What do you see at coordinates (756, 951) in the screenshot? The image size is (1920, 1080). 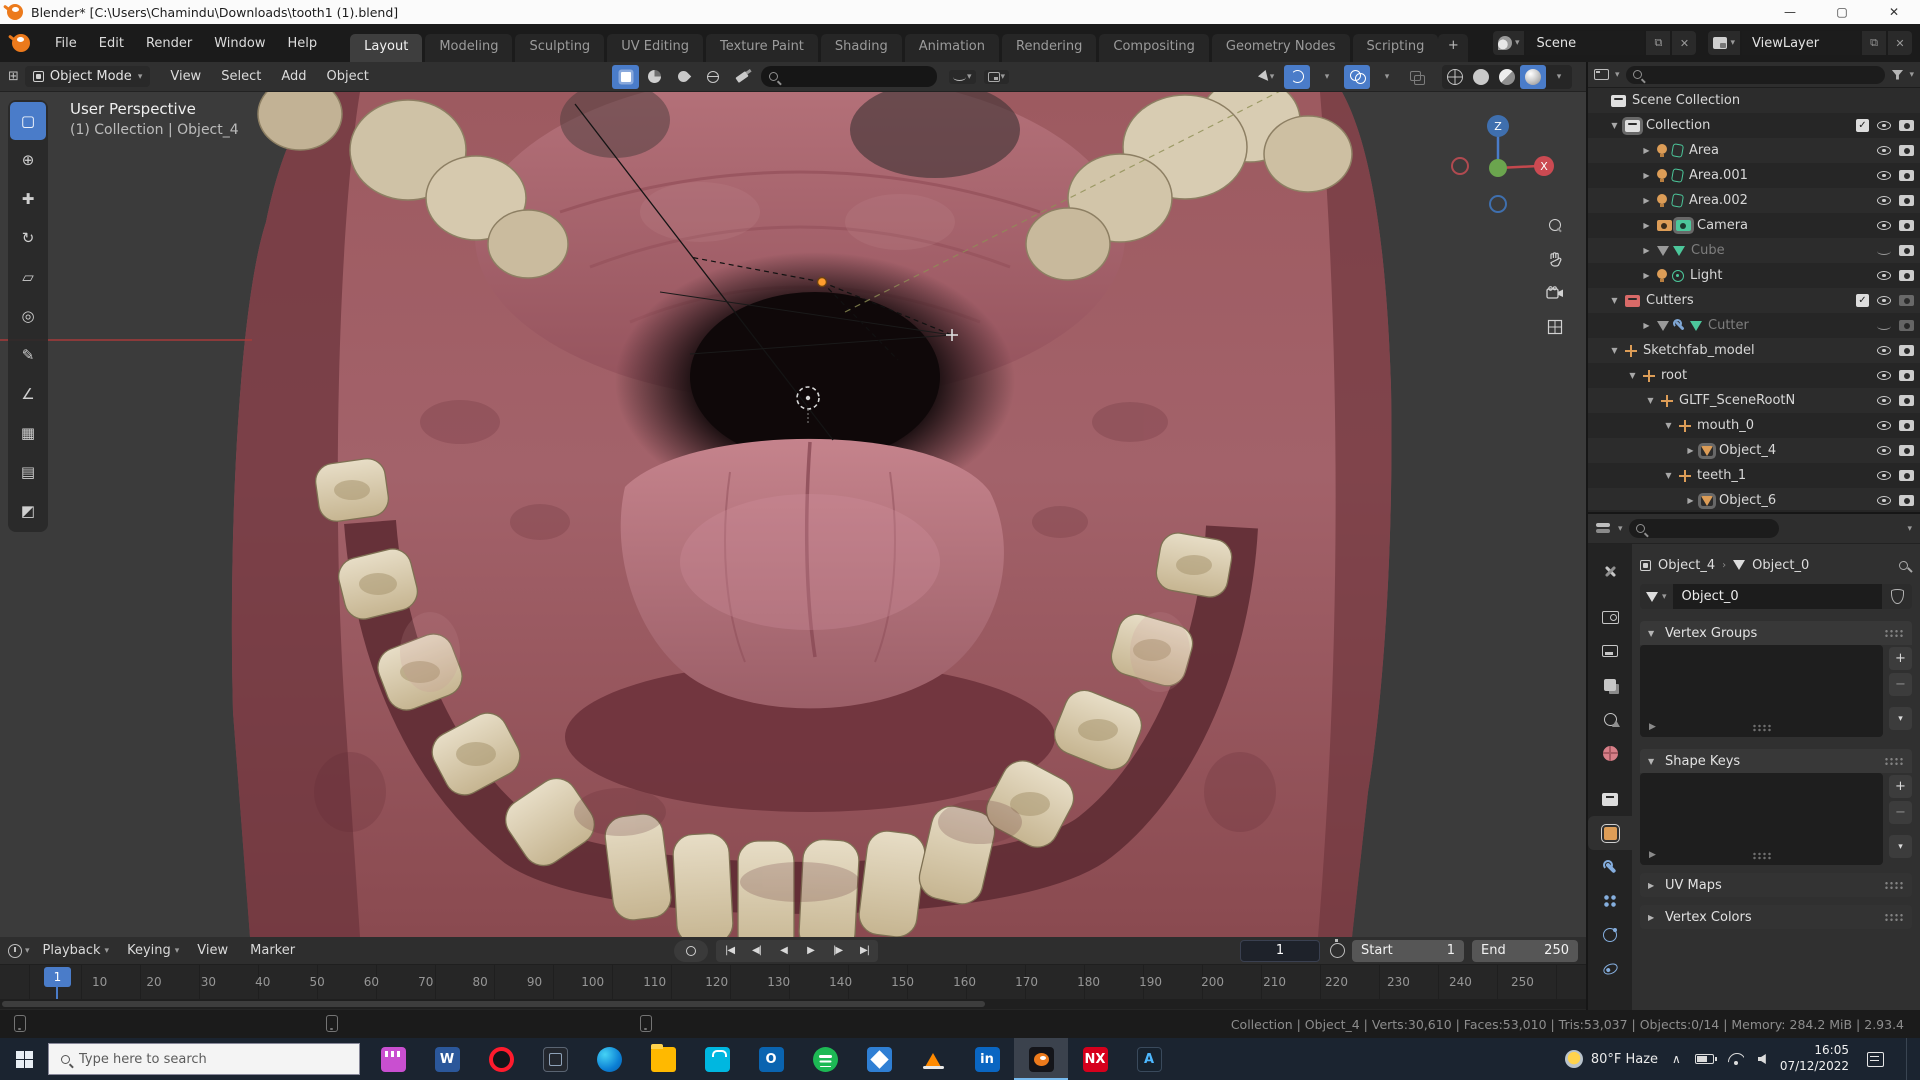 I see `transport-button: ◀|` at bounding box center [756, 951].